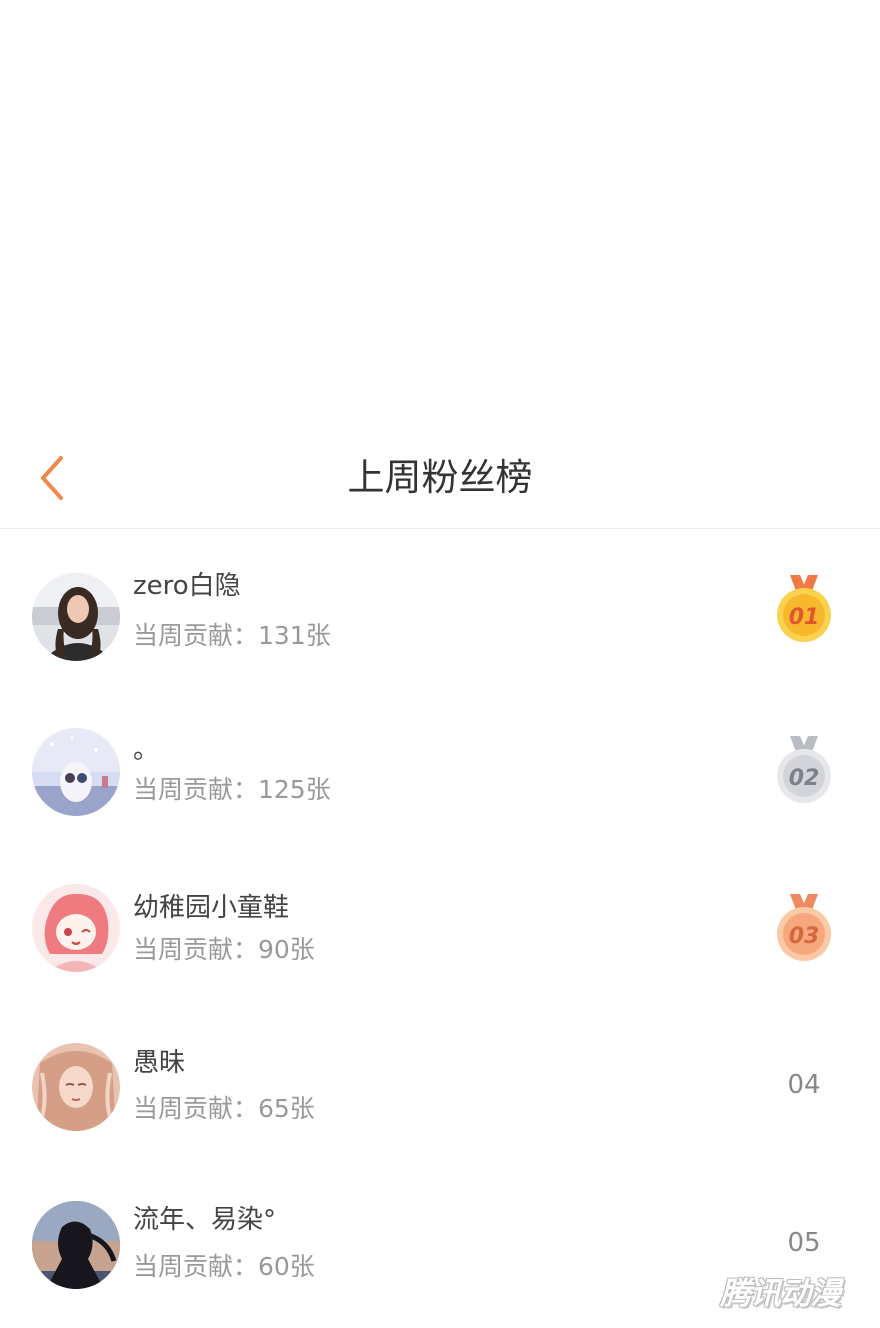 The height and width of the screenshot is (1328, 880). Describe the element at coordinates (224, 949) in the screenshot. I see `fan-contribution: 当周贡献：90张` at that location.